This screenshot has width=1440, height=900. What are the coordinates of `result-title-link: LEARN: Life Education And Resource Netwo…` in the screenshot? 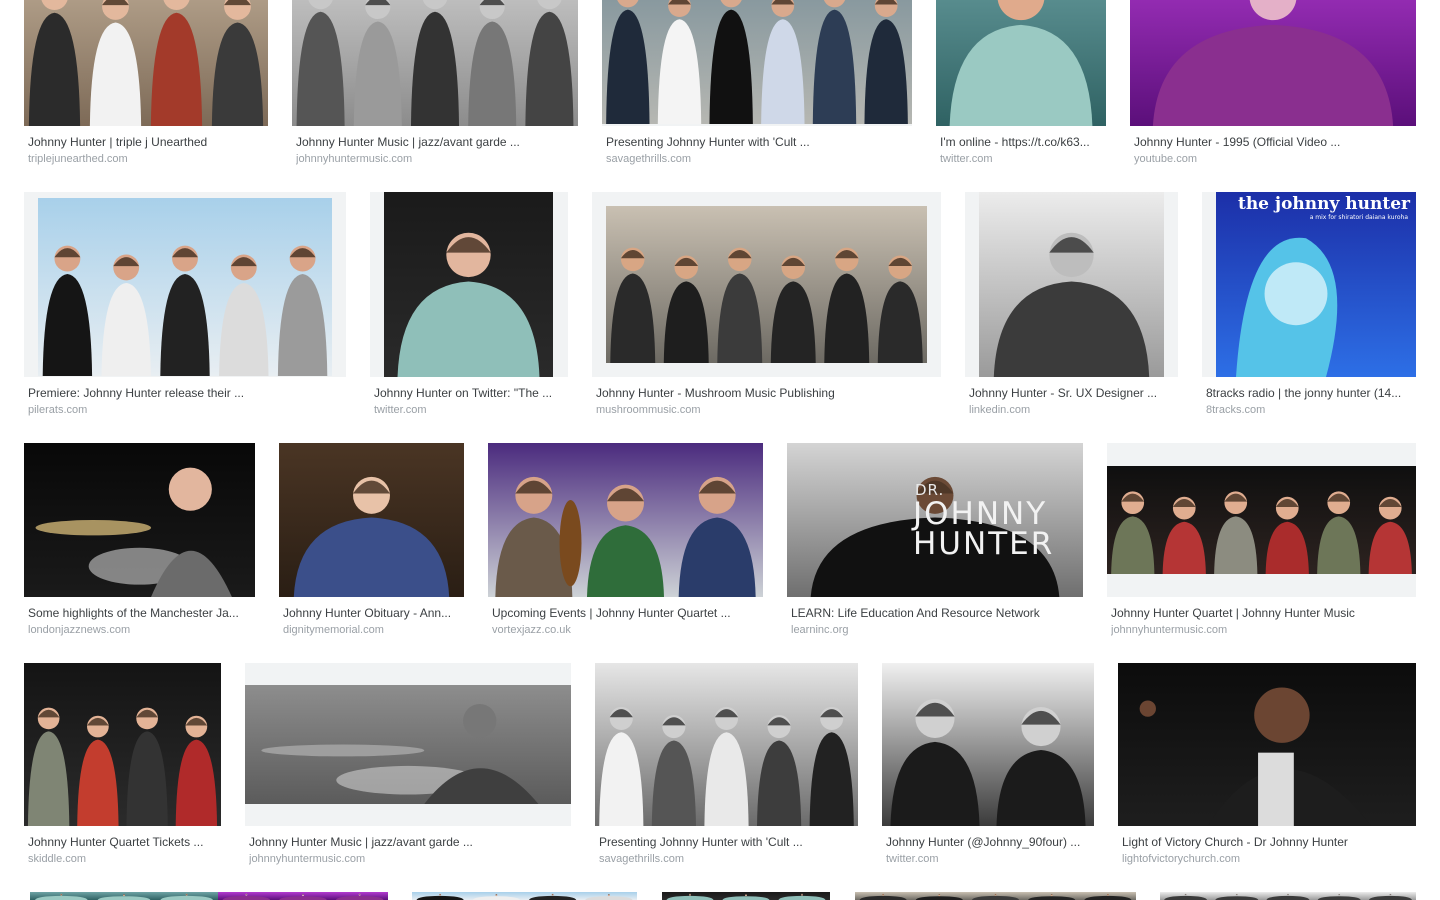 It's located at (935, 613).